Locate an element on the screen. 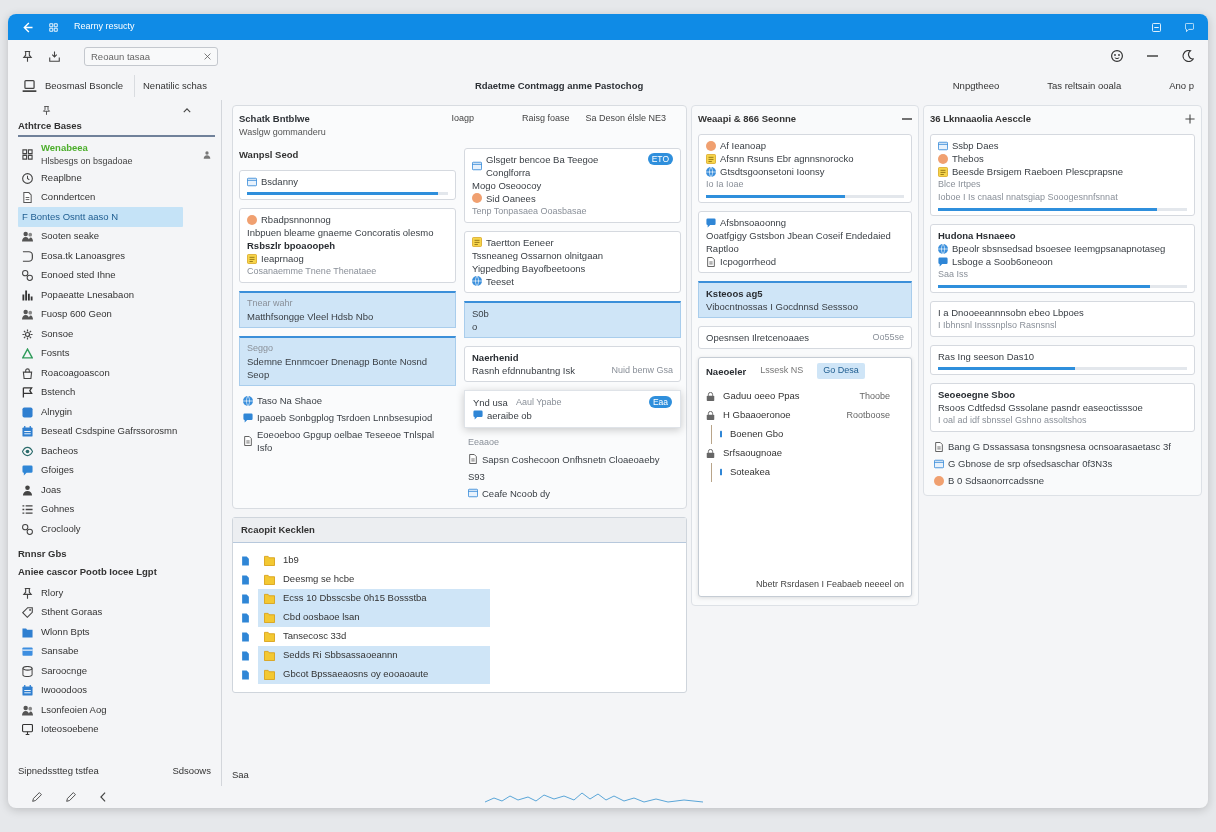 The height and width of the screenshot is (832, 1216). sidebar-item: F Bontes Osntt aaso N is located at coordinates (100, 217).